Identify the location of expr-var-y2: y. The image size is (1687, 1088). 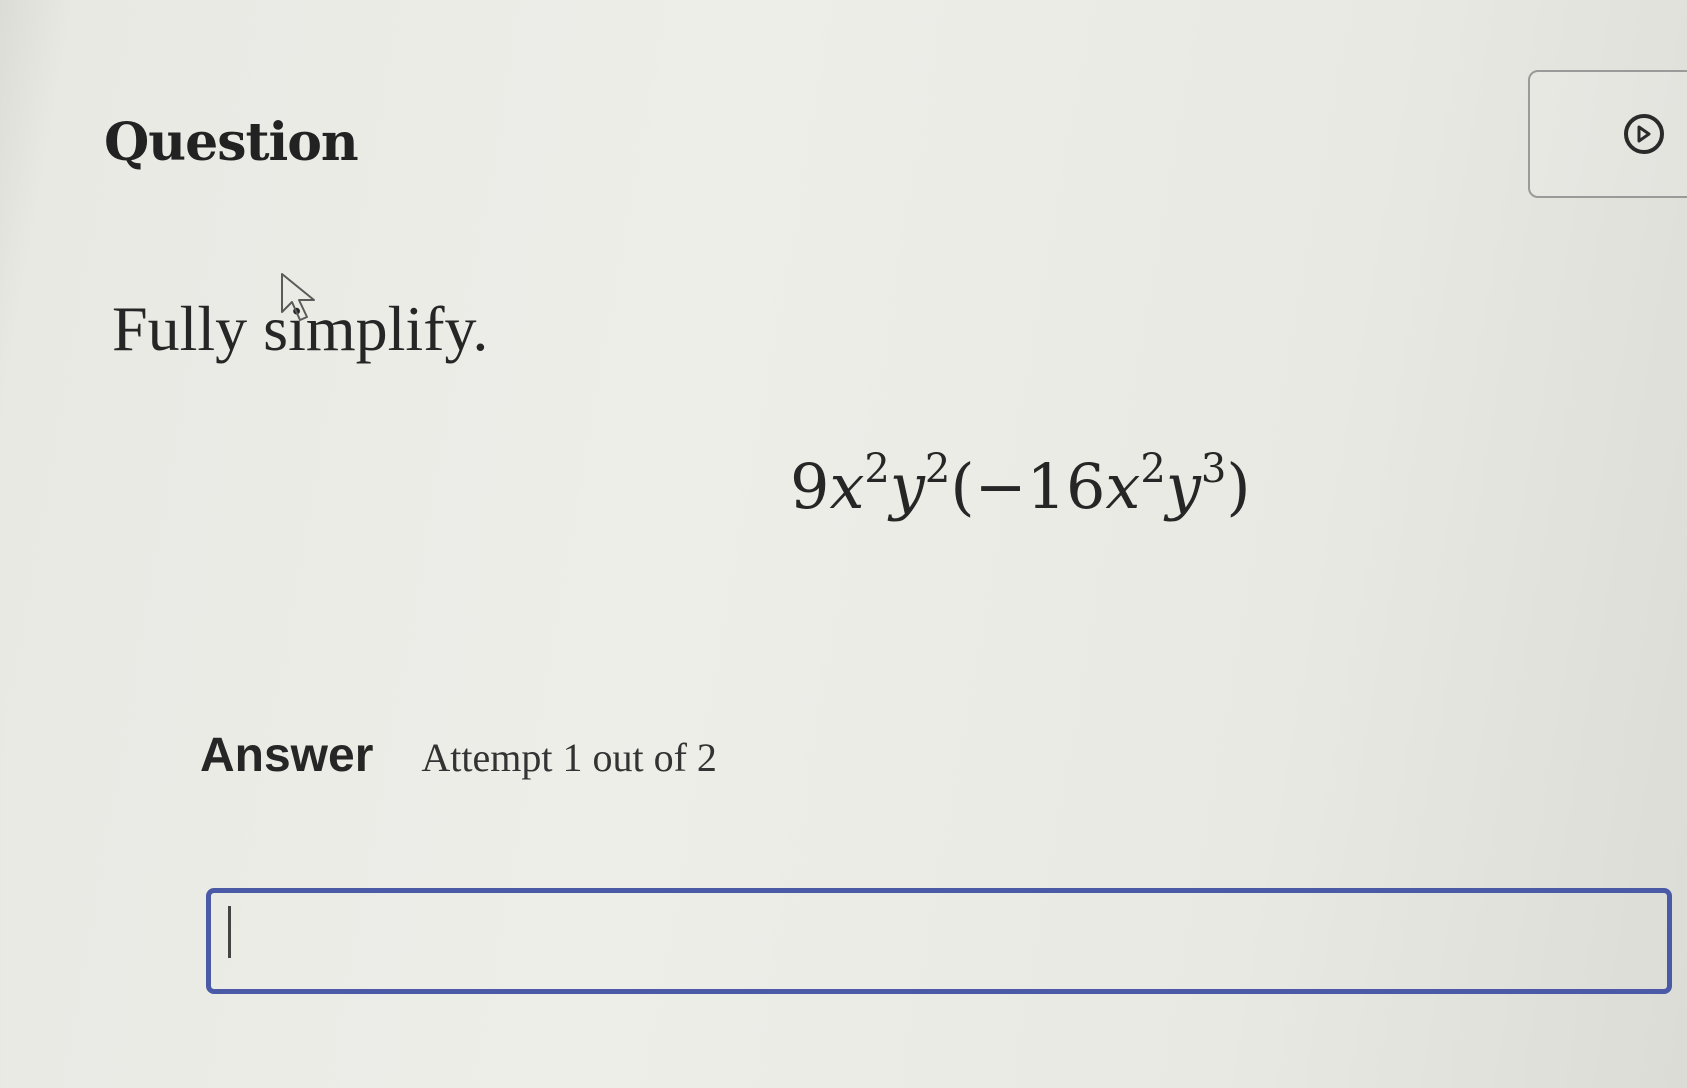
(1183, 486).